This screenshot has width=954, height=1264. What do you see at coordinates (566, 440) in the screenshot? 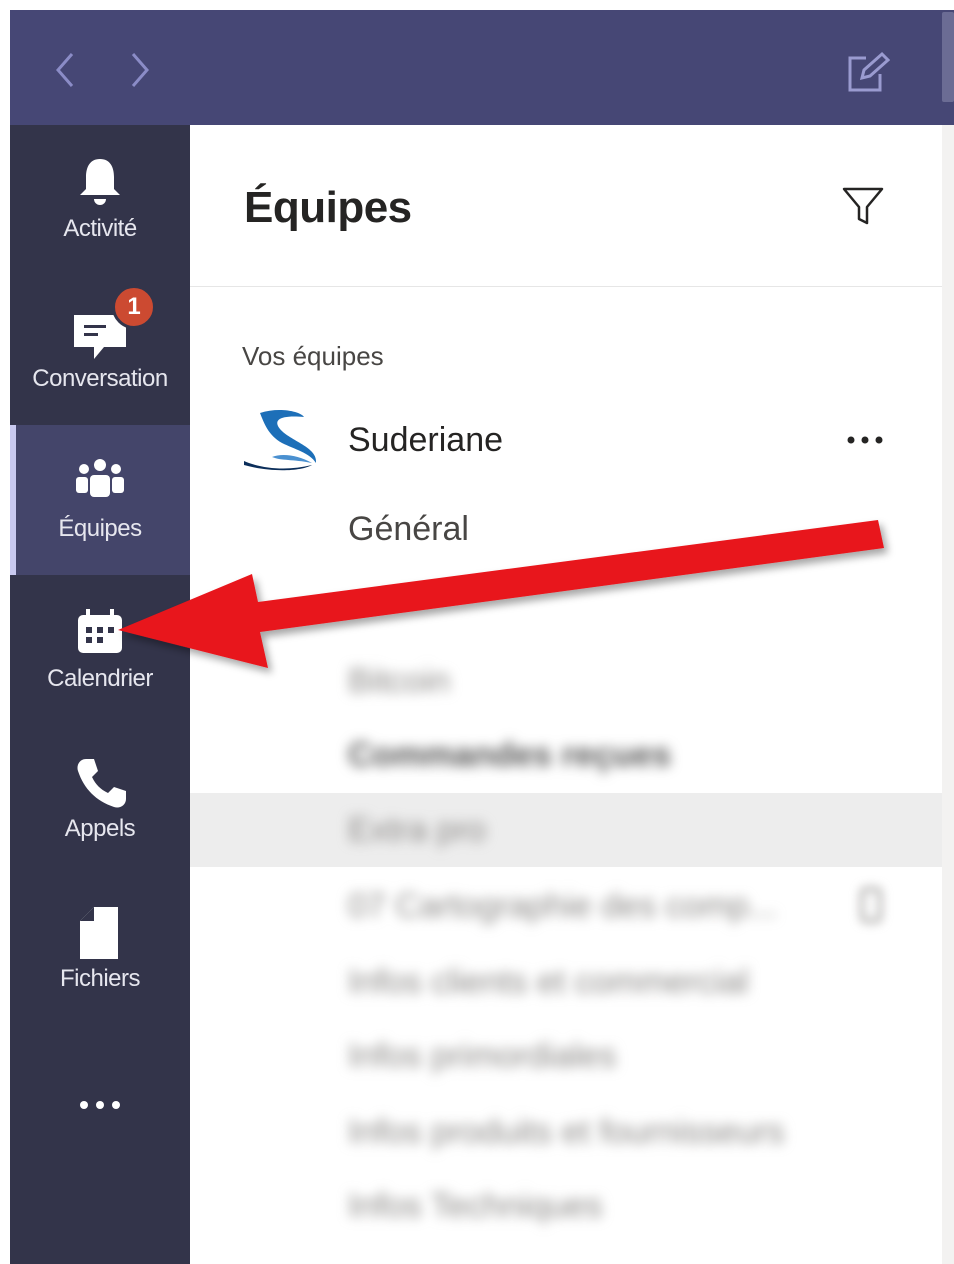
I see `team-row: Suderiane` at bounding box center [566, 440].